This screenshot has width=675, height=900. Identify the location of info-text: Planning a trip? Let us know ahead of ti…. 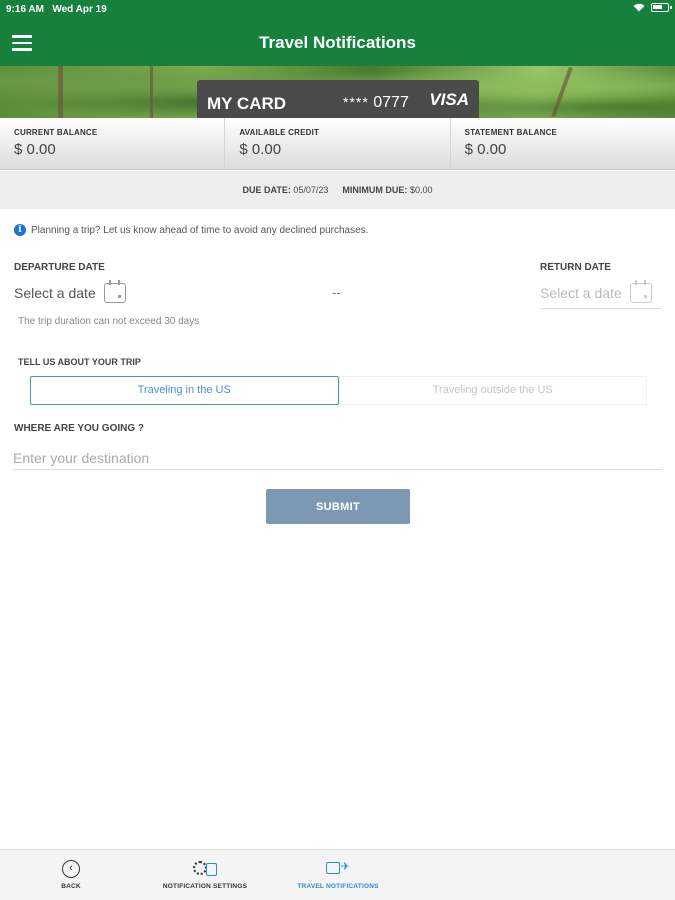
(200, 230).